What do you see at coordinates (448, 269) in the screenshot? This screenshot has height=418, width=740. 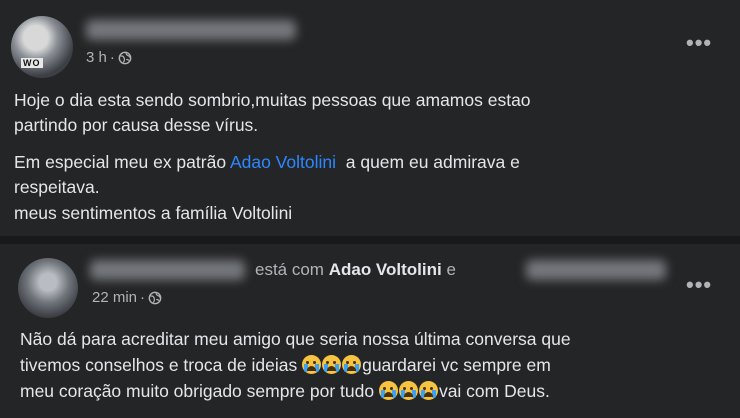 I see `and-text: e` at bounding box center [448, 269].